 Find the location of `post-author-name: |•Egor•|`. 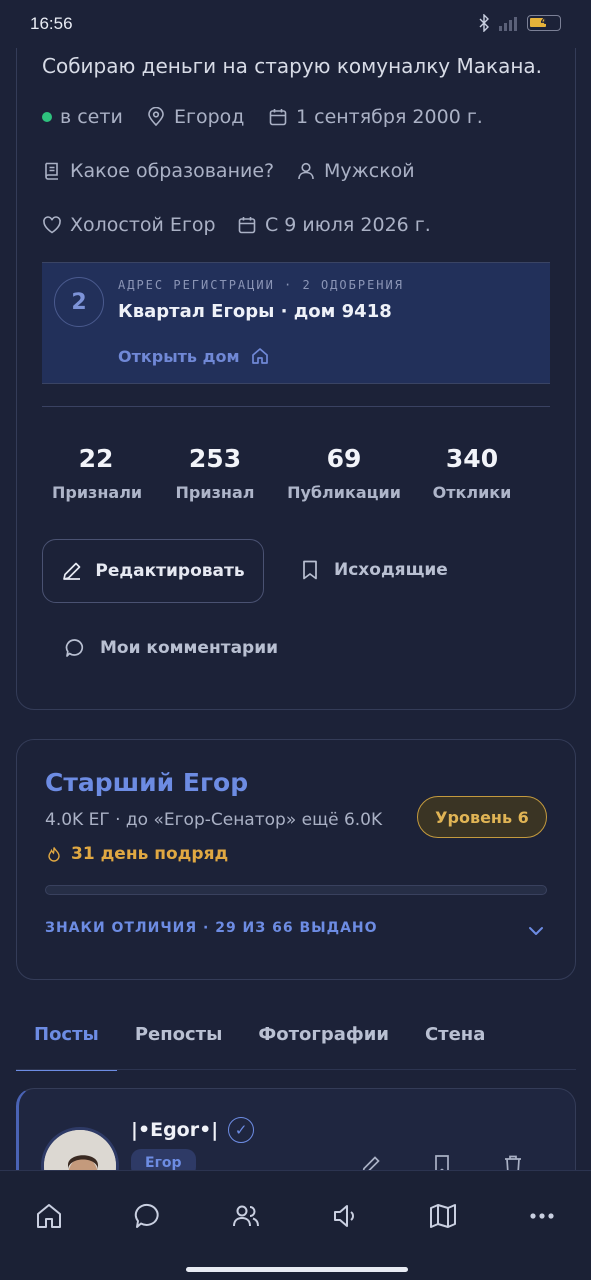

post-author-name: |•Egor•| is located at coordinates (175, 1130).